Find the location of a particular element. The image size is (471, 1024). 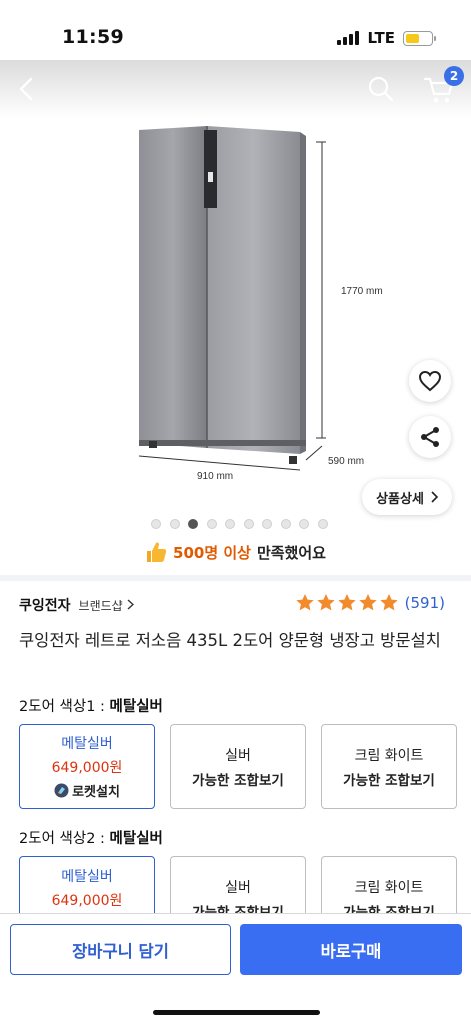

brand-shop-label: 브랜드샵 is located at coordinates (100, 606).